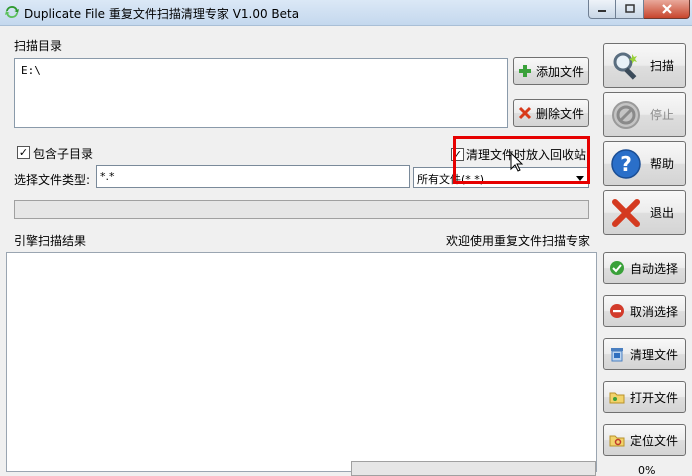 This screenshot has height=476, width=692. Describe the element at coordinates (617, 311) in the screenshot. I see `minus-circle-icon` at that location.